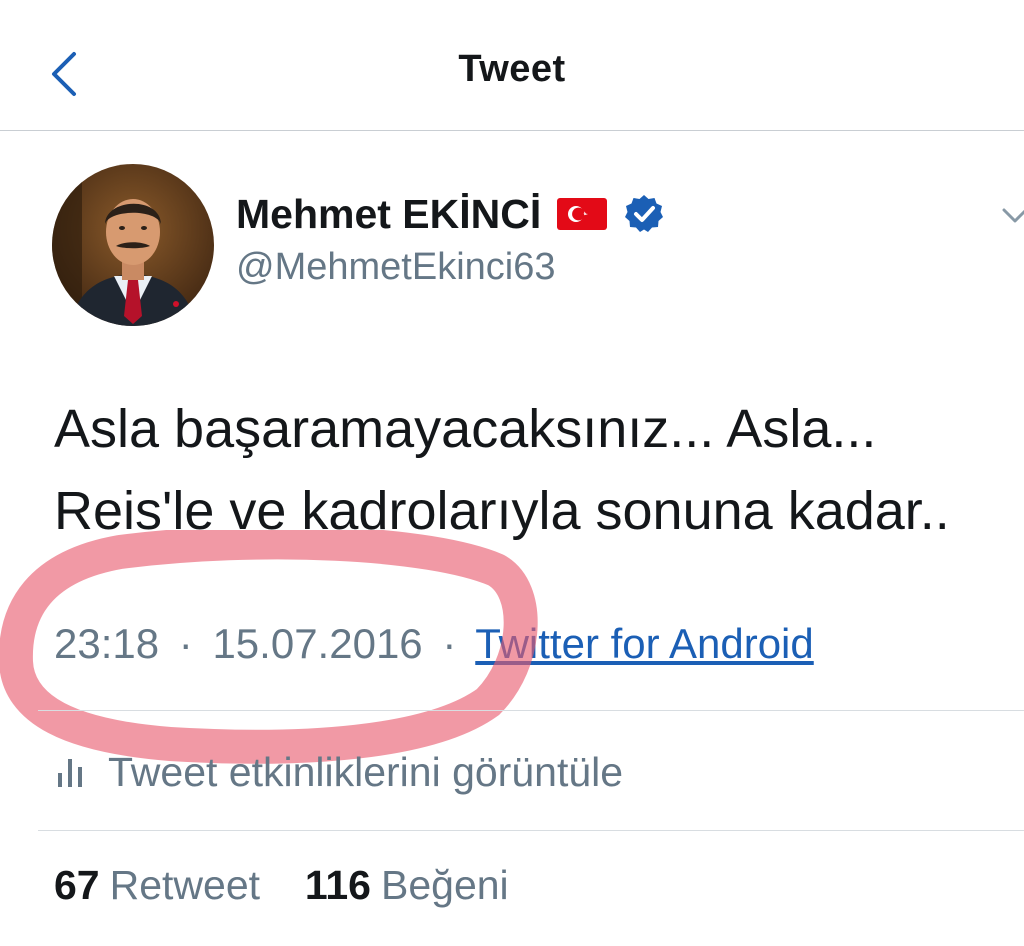 Image resolution: width=1024 pixels, height=946 pixels. What do you see at coordinates (107, 643) in the screenshot?
I see `tweet-time: 23:18` at bounding box center [107, 643].